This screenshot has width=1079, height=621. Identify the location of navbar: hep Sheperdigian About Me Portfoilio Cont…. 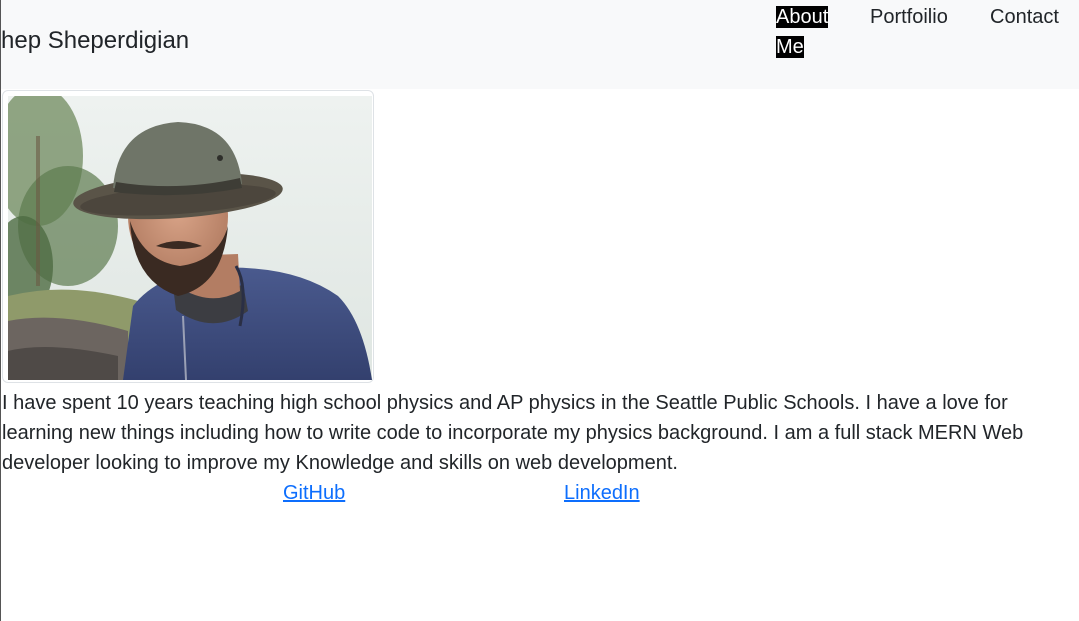
(540, 44).